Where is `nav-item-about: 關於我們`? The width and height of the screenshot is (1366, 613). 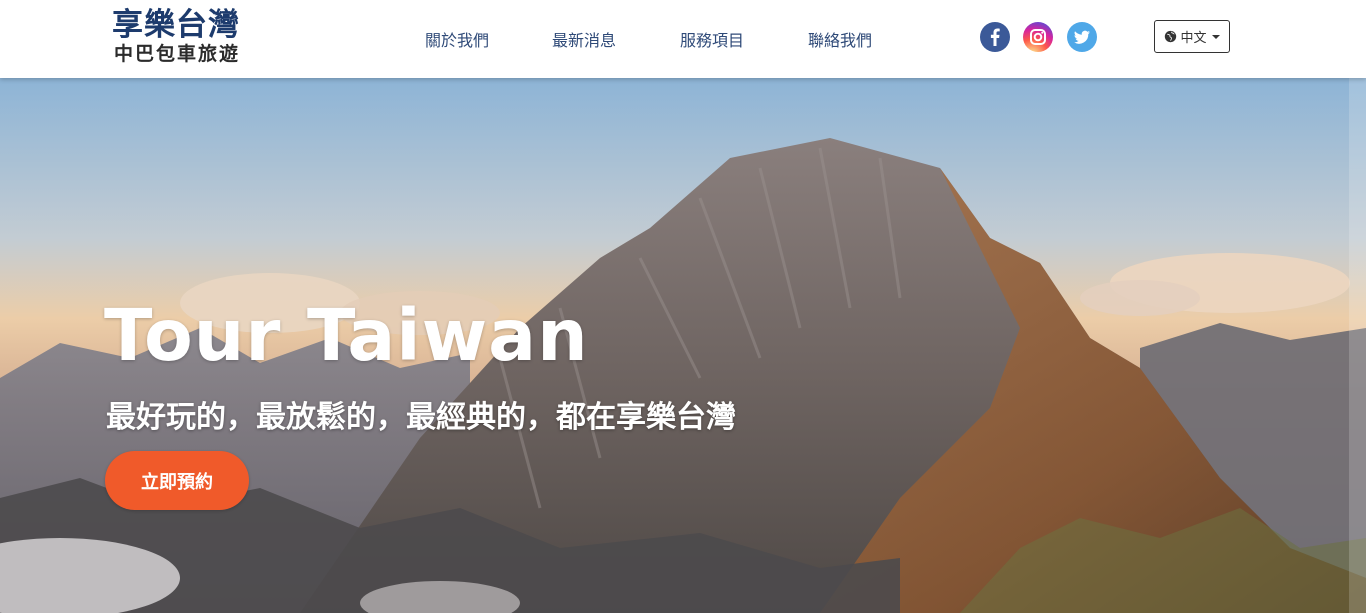 nav-item-about: 關於我們 is located at coordinates (457, 39).